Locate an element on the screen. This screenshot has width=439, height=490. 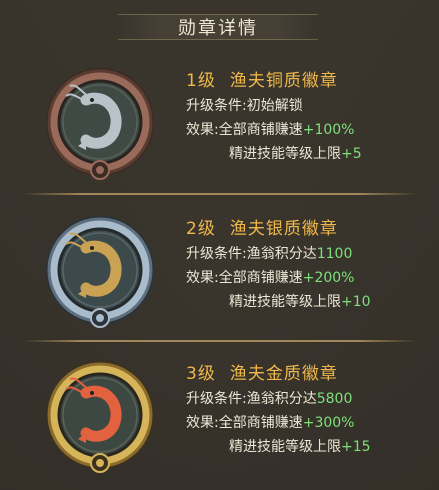
badge-title: 2级 渔夫银质徽章 is located at coordinates (306, 229).